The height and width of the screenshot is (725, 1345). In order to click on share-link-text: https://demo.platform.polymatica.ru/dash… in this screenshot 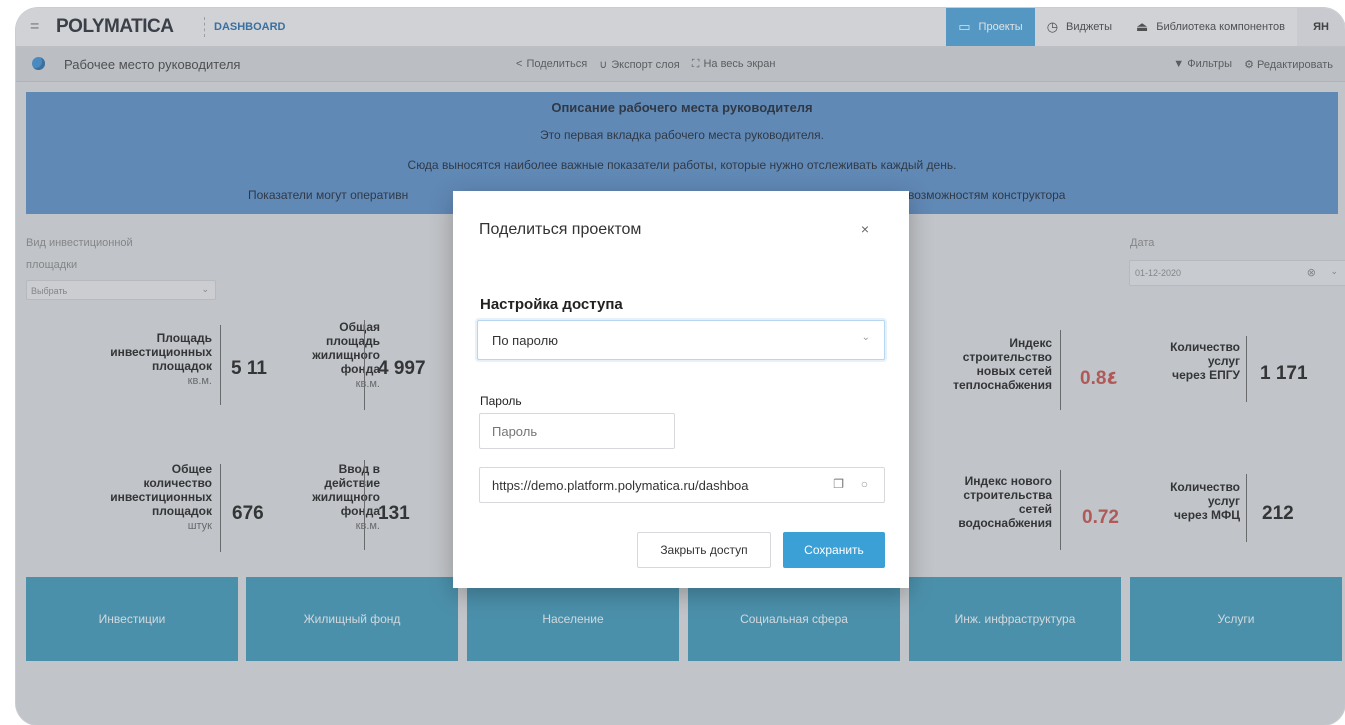, I will do `click(620, 485)`.